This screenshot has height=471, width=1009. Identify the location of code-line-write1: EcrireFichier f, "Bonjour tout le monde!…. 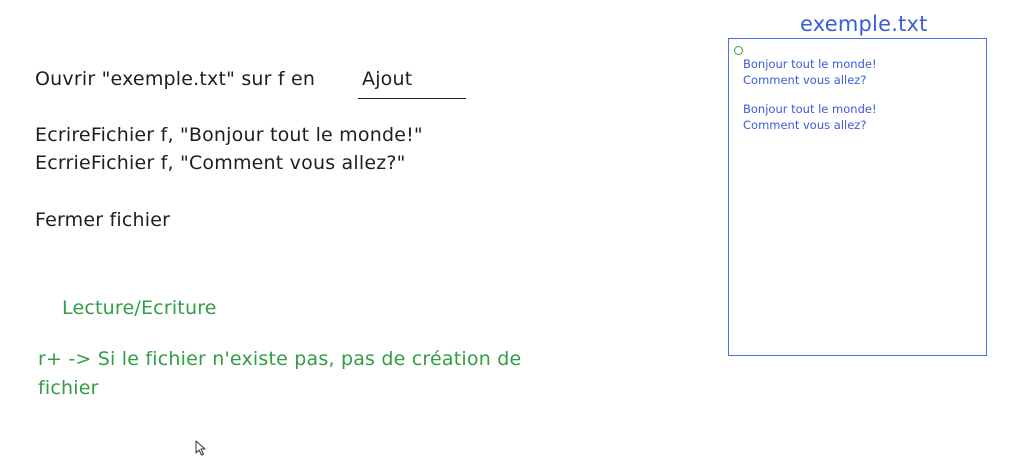
(229, 135).